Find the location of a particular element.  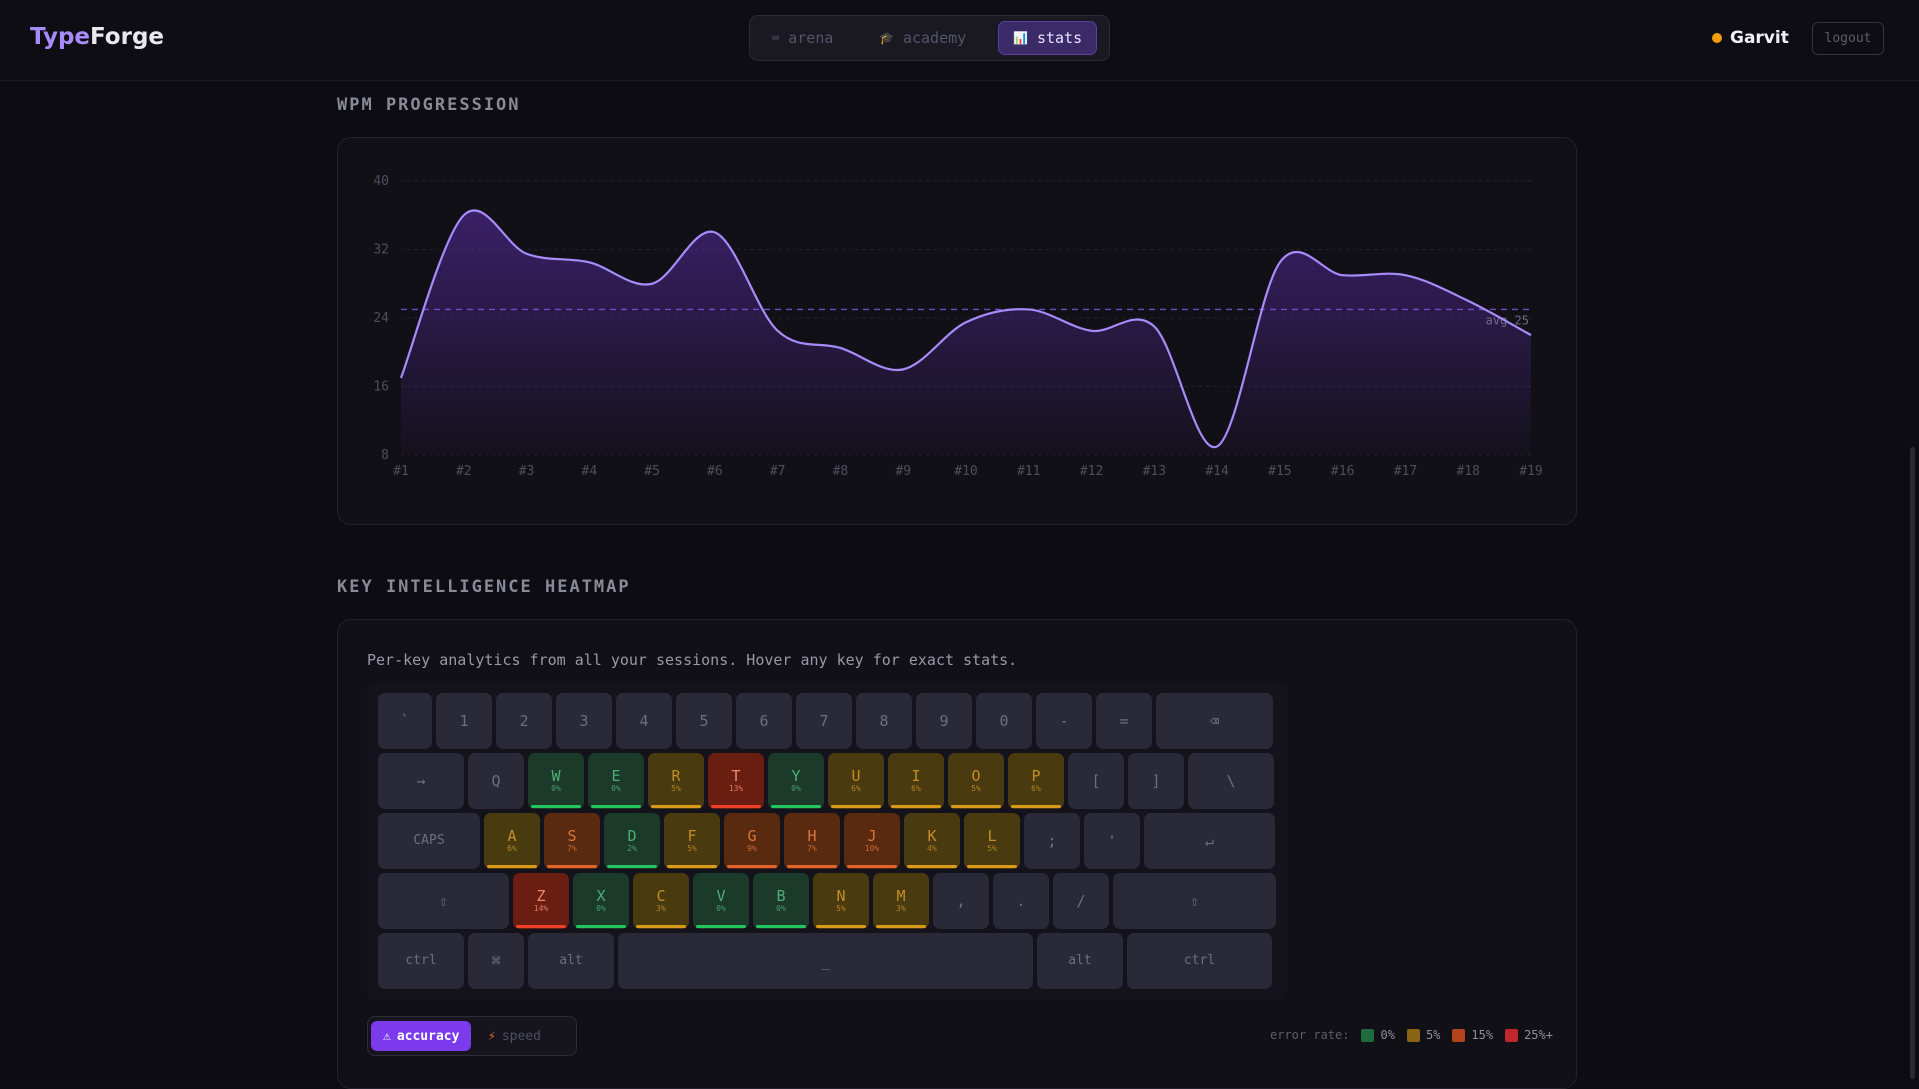

key-label: 7 is located at coordinates (823, 721).